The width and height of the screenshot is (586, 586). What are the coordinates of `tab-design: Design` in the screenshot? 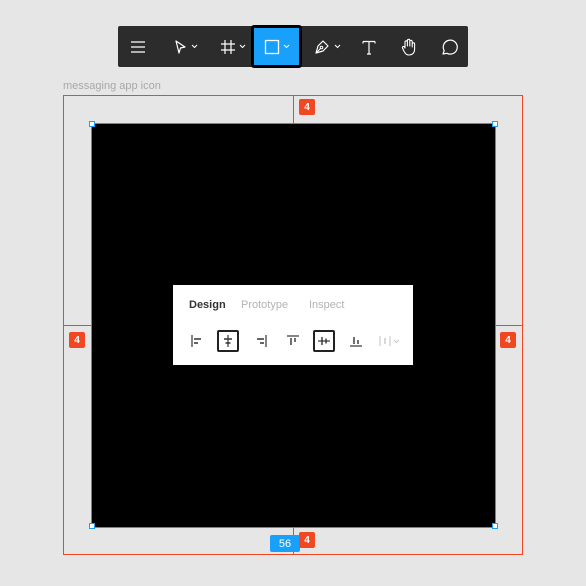 It's located at (207, 305).